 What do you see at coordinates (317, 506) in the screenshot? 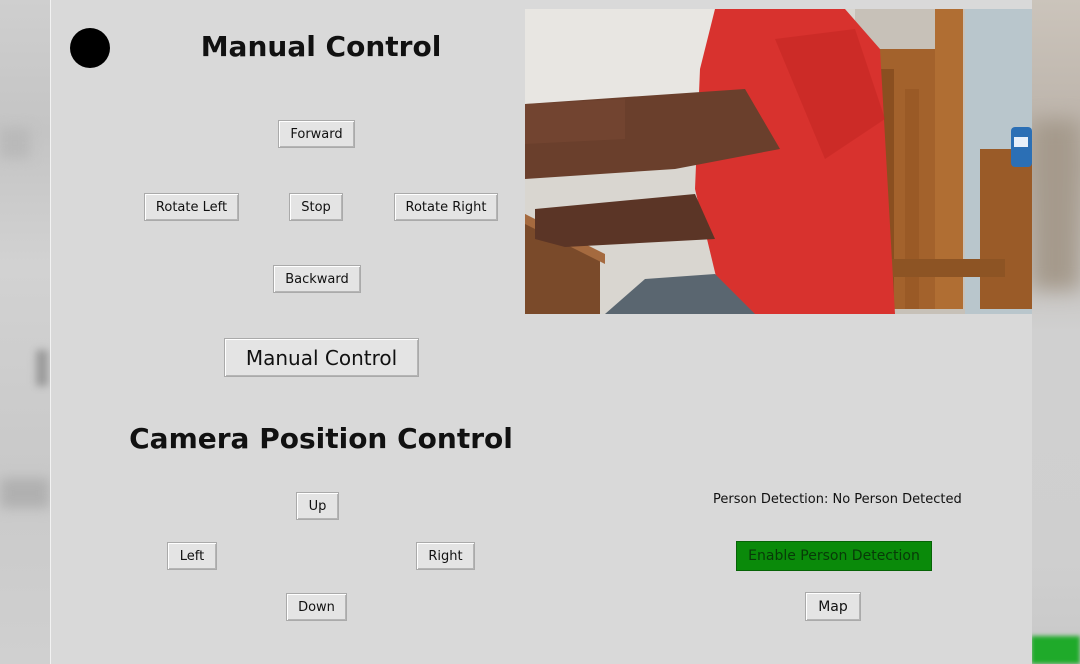
I see `camera-up-button: Up` at bounding box center [317, 506].